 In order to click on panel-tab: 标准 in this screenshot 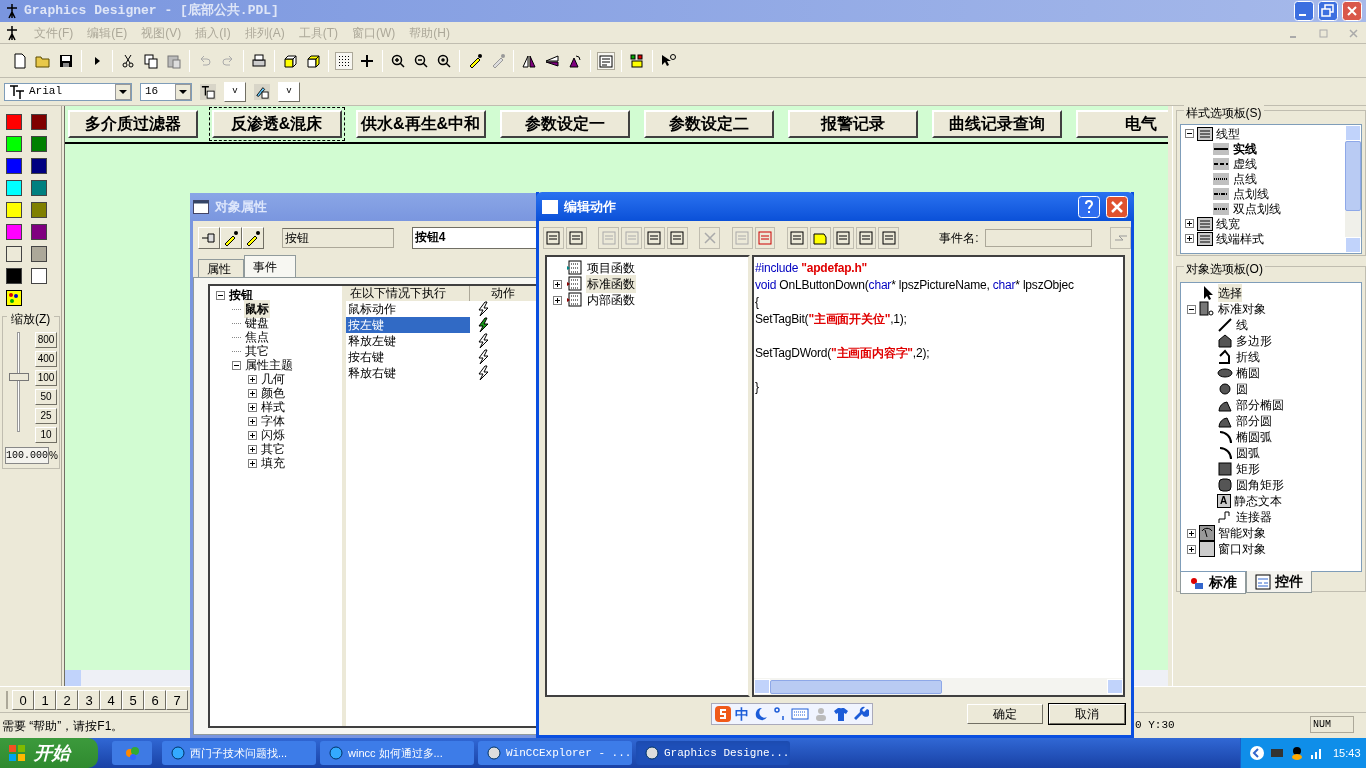, I will do `click(1212, 583)`.